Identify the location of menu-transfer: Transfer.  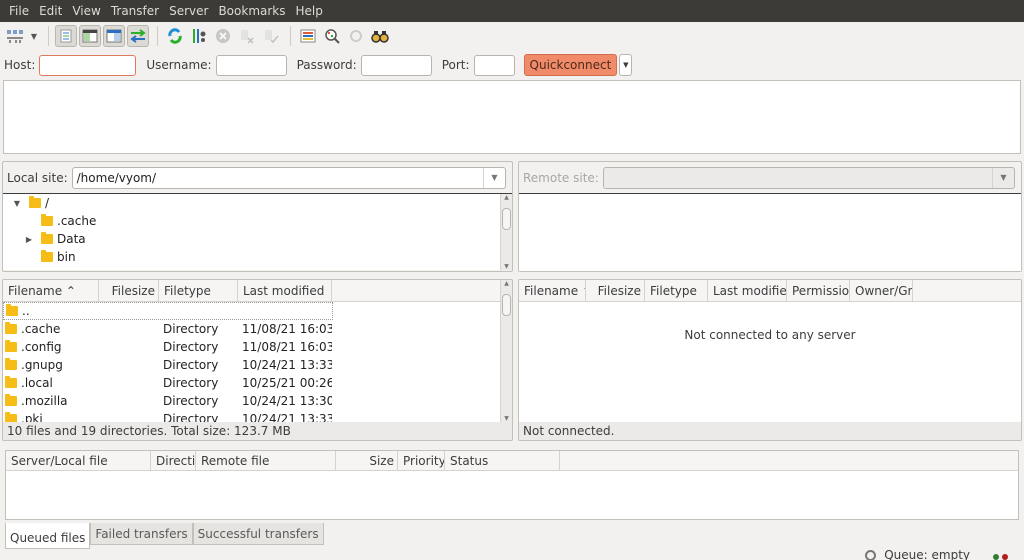
(135, 11).